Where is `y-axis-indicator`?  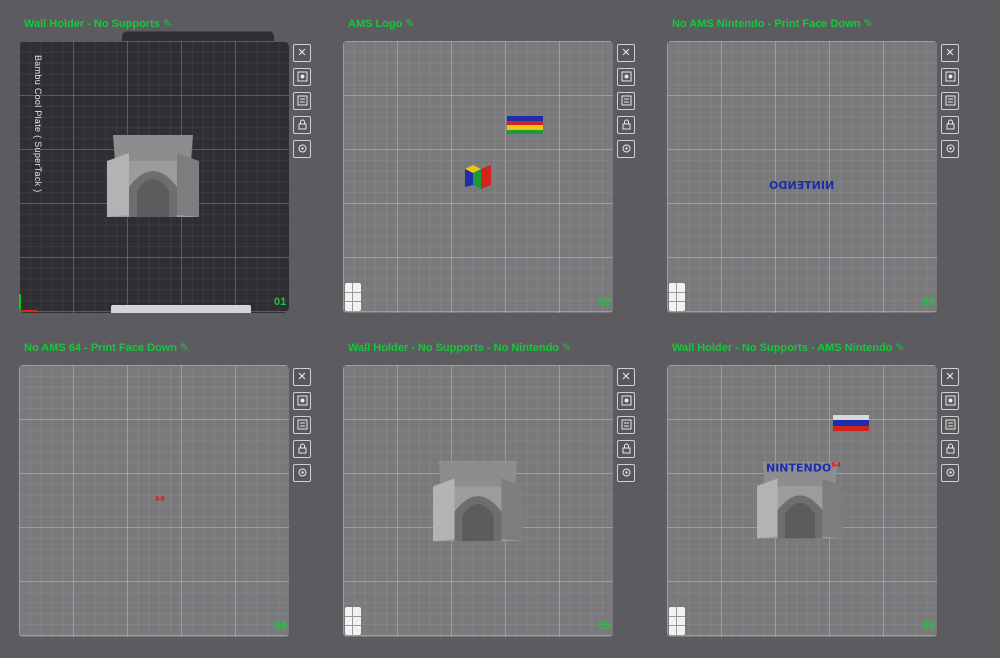 y-axis-indicator is located at coordinates (20, 303).